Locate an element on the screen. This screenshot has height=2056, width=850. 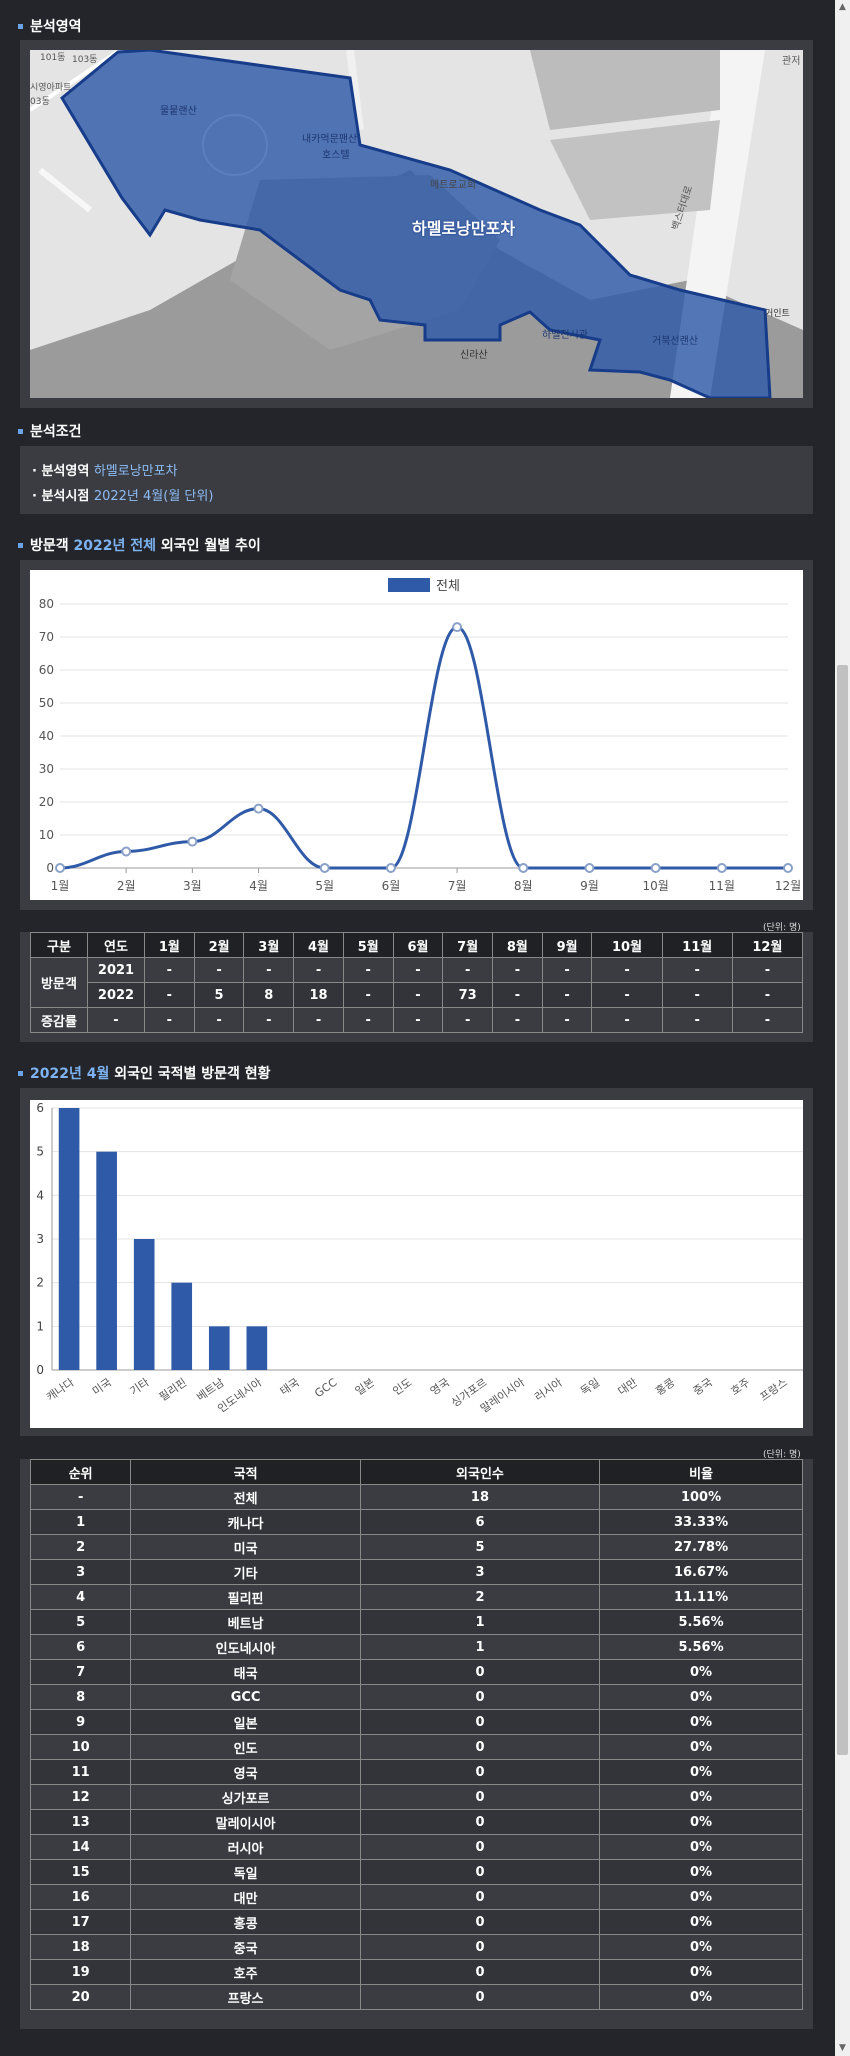
table-row: 19 호주 0 0% is located at coordinates (416, 1972).